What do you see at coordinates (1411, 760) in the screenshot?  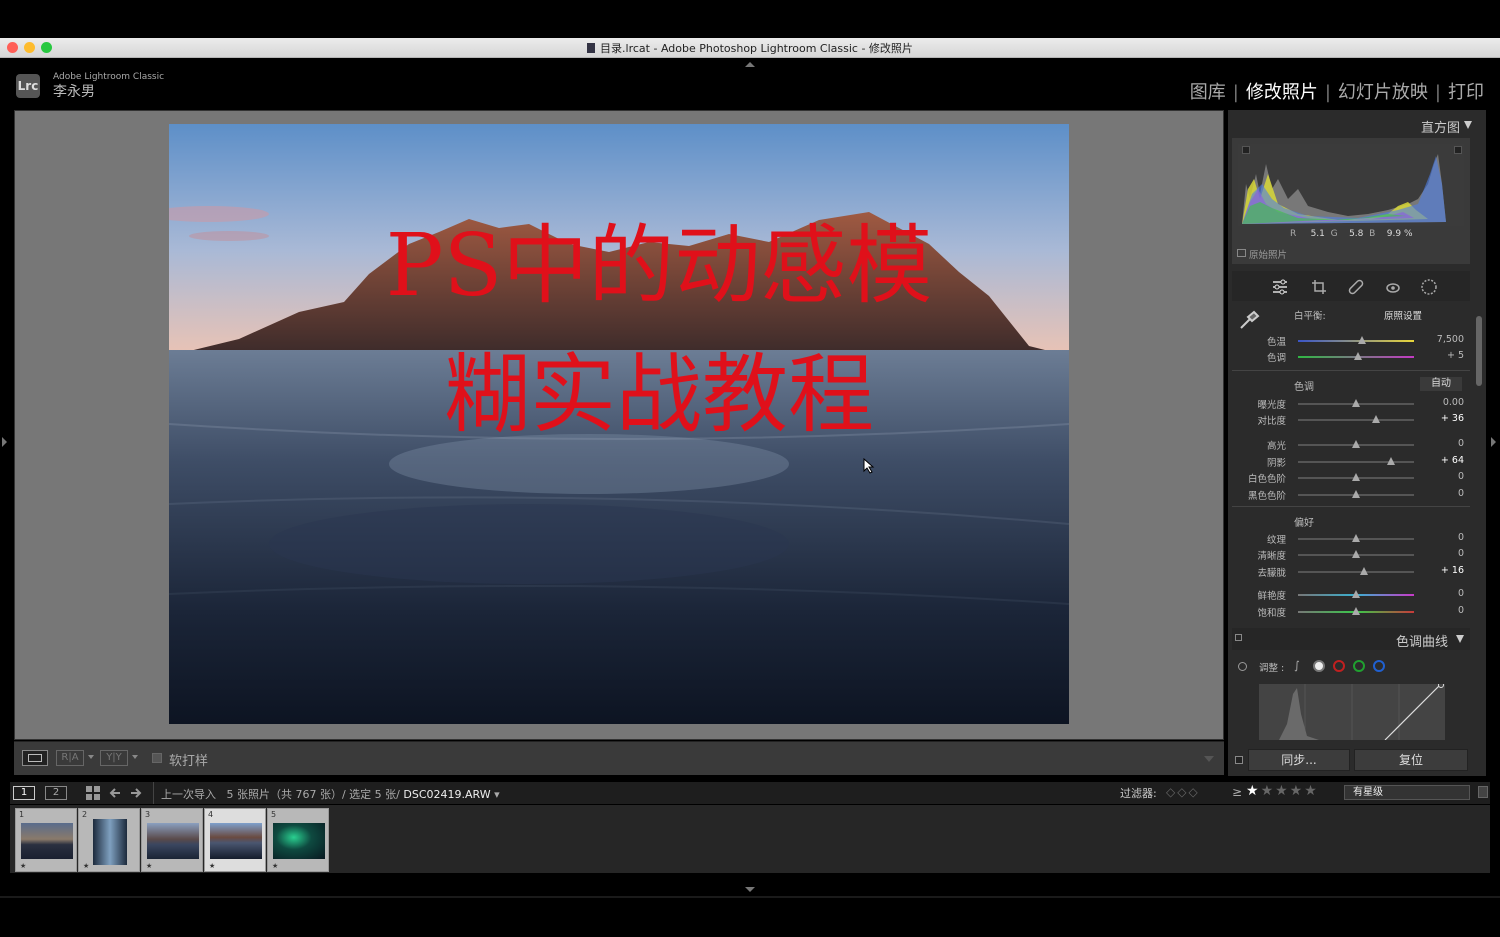 I see `reset-button: 复位` at bounding box center [1411, 760].